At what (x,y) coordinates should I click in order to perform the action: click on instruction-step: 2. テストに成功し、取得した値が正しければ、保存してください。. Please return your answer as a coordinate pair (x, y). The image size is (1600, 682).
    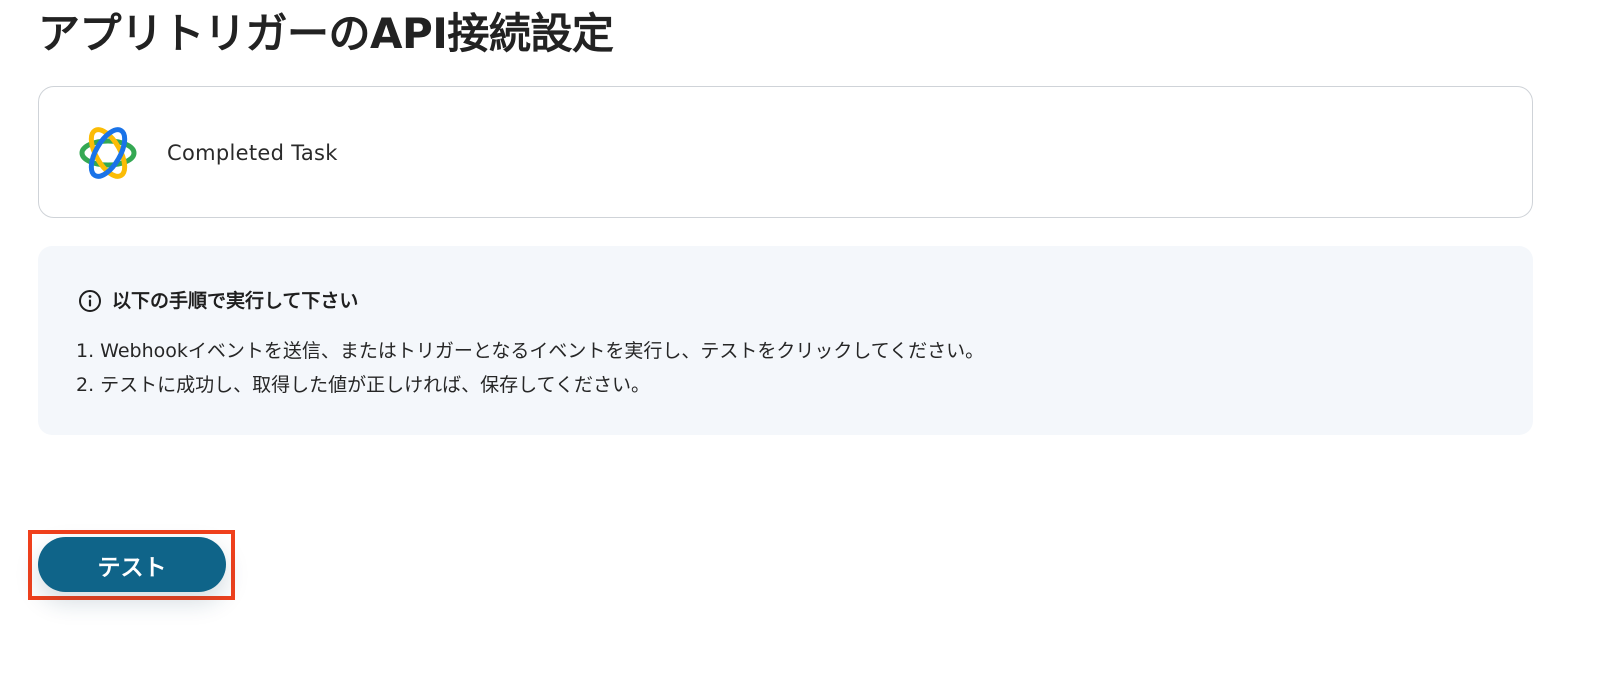
    Looking at the image, I should click on (363, 385).